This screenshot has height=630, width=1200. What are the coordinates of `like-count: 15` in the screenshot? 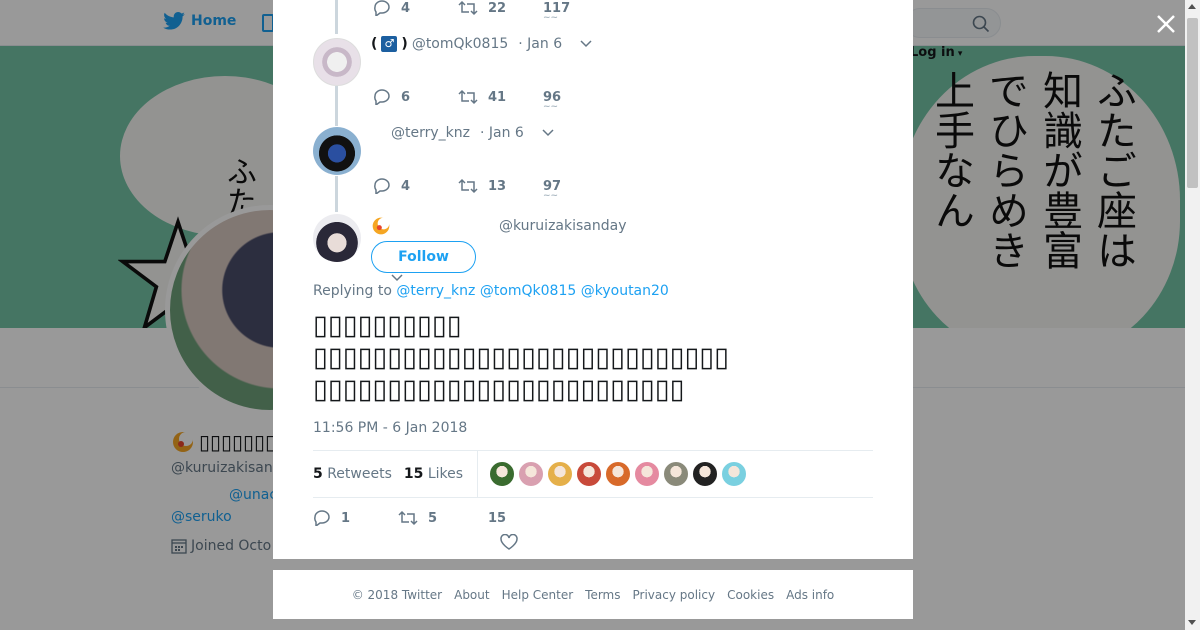 It's located at (497, 518).